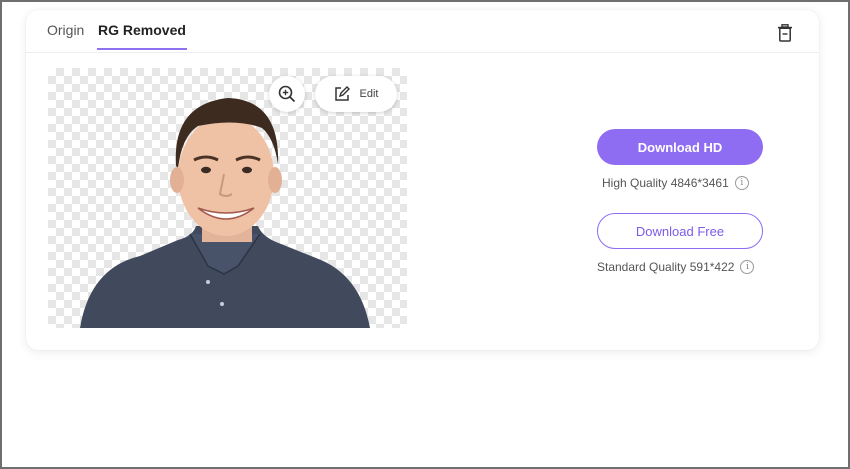 This screenshot has width=850, height=469. I want to click on edit-label: Edit, so click(369, 94).